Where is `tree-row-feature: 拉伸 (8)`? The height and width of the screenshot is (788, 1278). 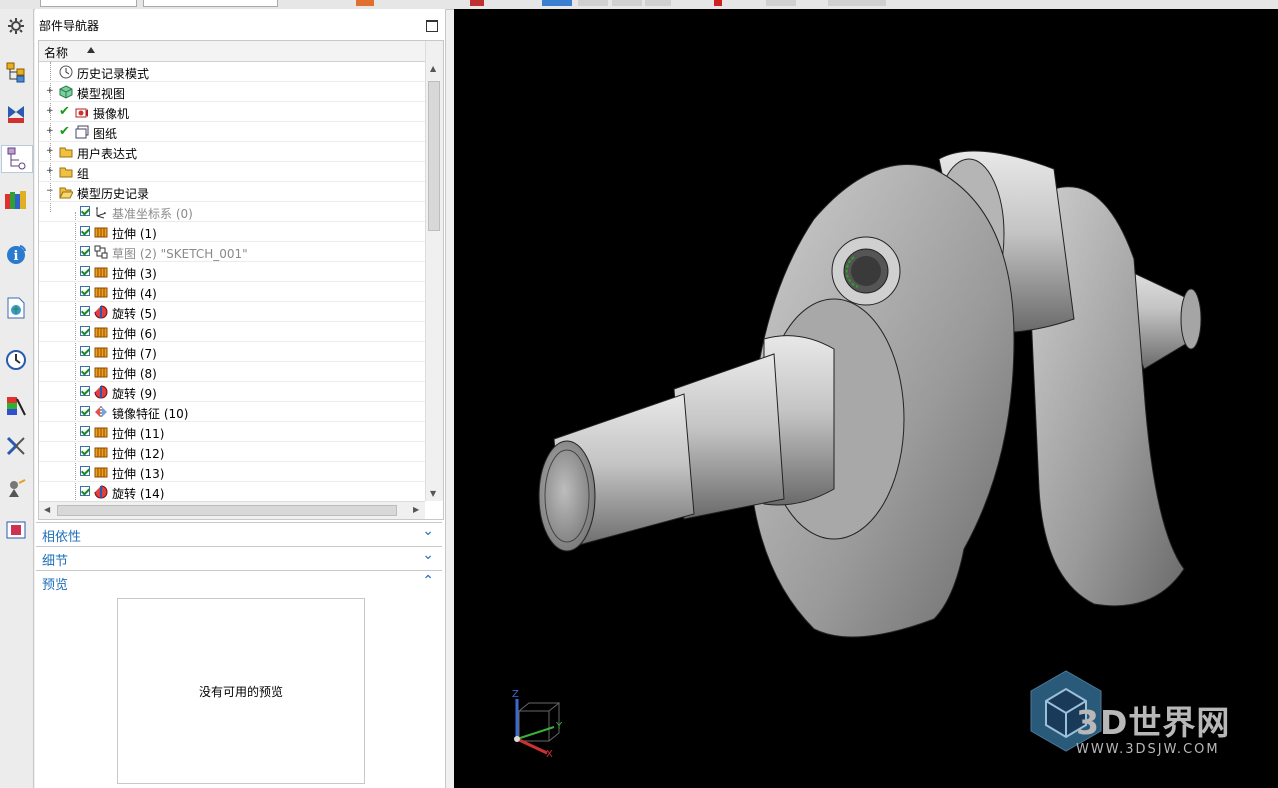
tree-row-feature: 拉伸 (8) is located at coordinates (232, 372).